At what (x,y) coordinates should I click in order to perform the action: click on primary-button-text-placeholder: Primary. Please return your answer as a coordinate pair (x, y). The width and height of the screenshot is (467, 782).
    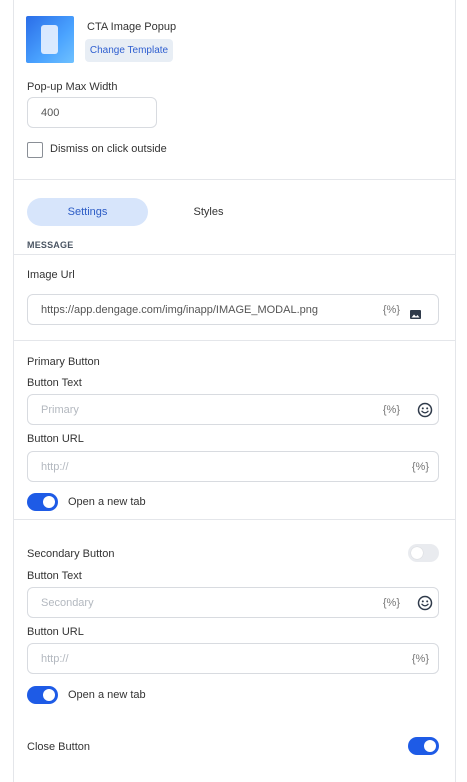
    Looking at the image, I should click on (60, 409).